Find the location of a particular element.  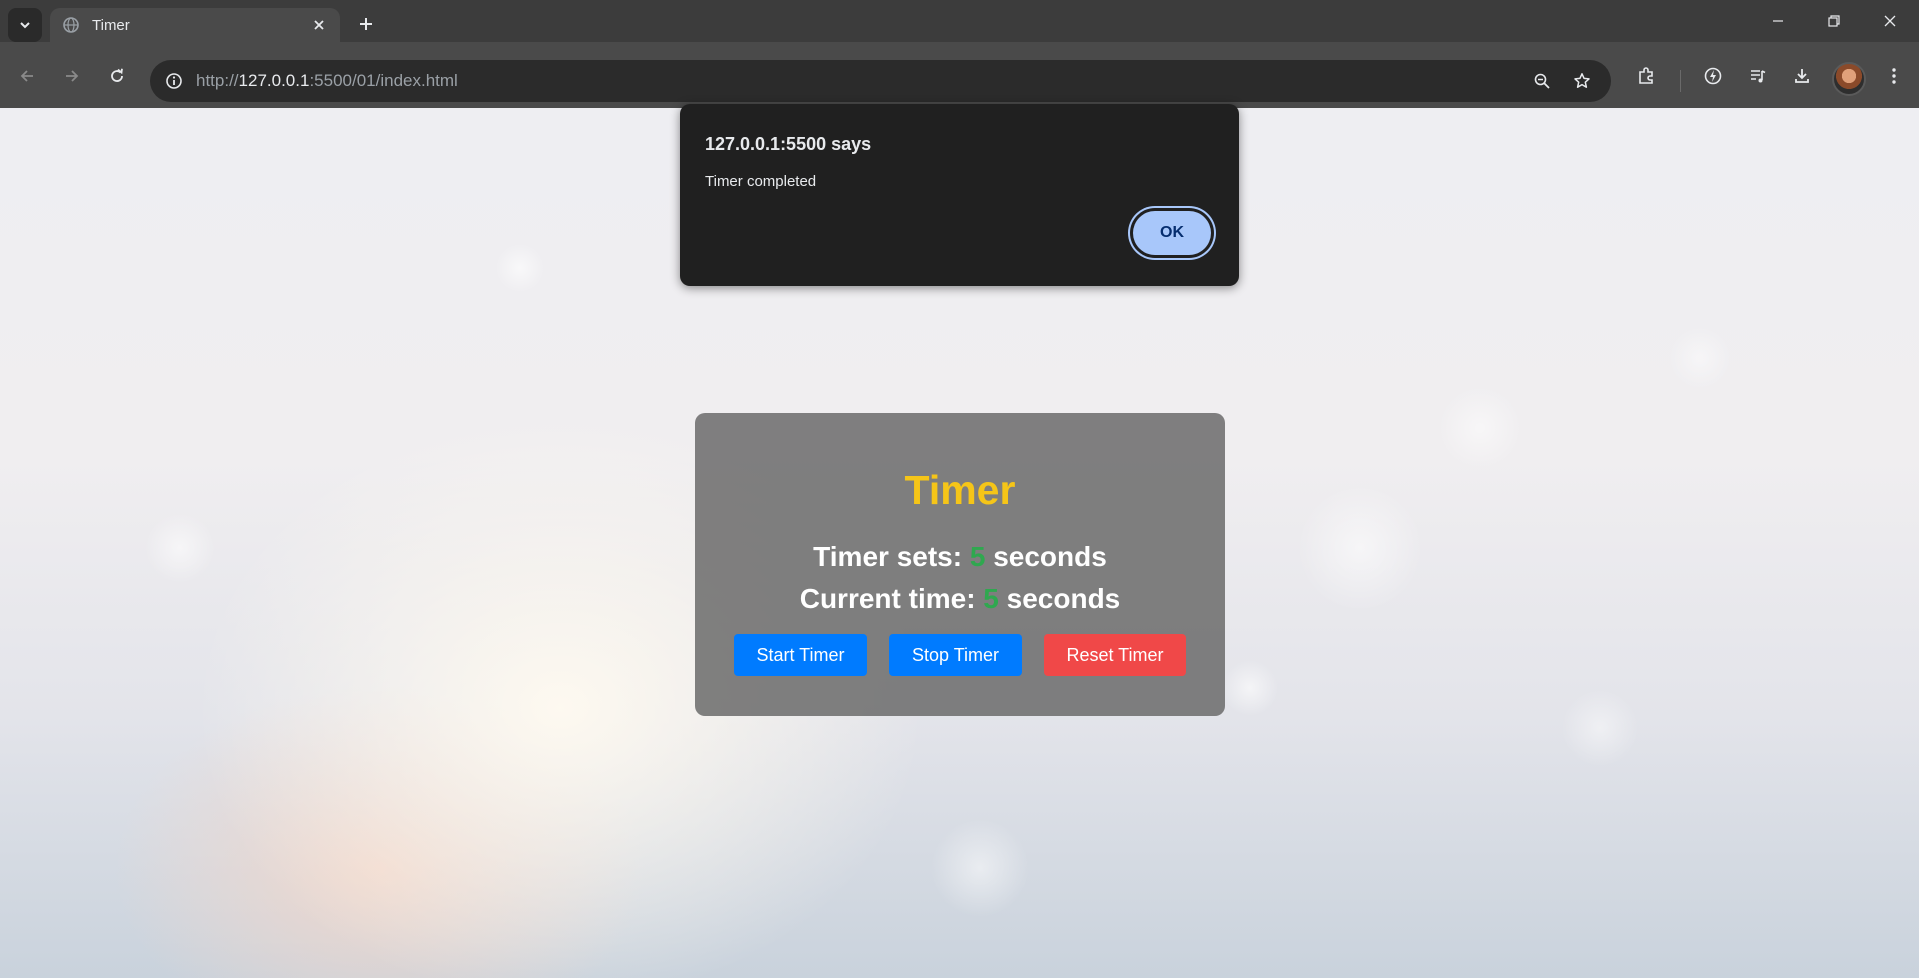

tab-timer: Timer is located at coordinates (195, 25).